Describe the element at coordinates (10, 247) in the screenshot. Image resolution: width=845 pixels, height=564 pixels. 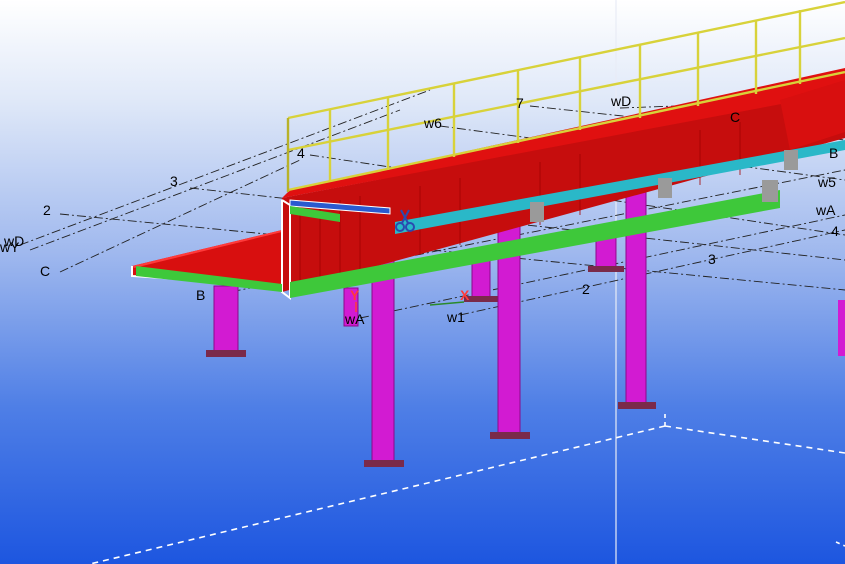
I see `grid-label-wY-left: wY` at that location.